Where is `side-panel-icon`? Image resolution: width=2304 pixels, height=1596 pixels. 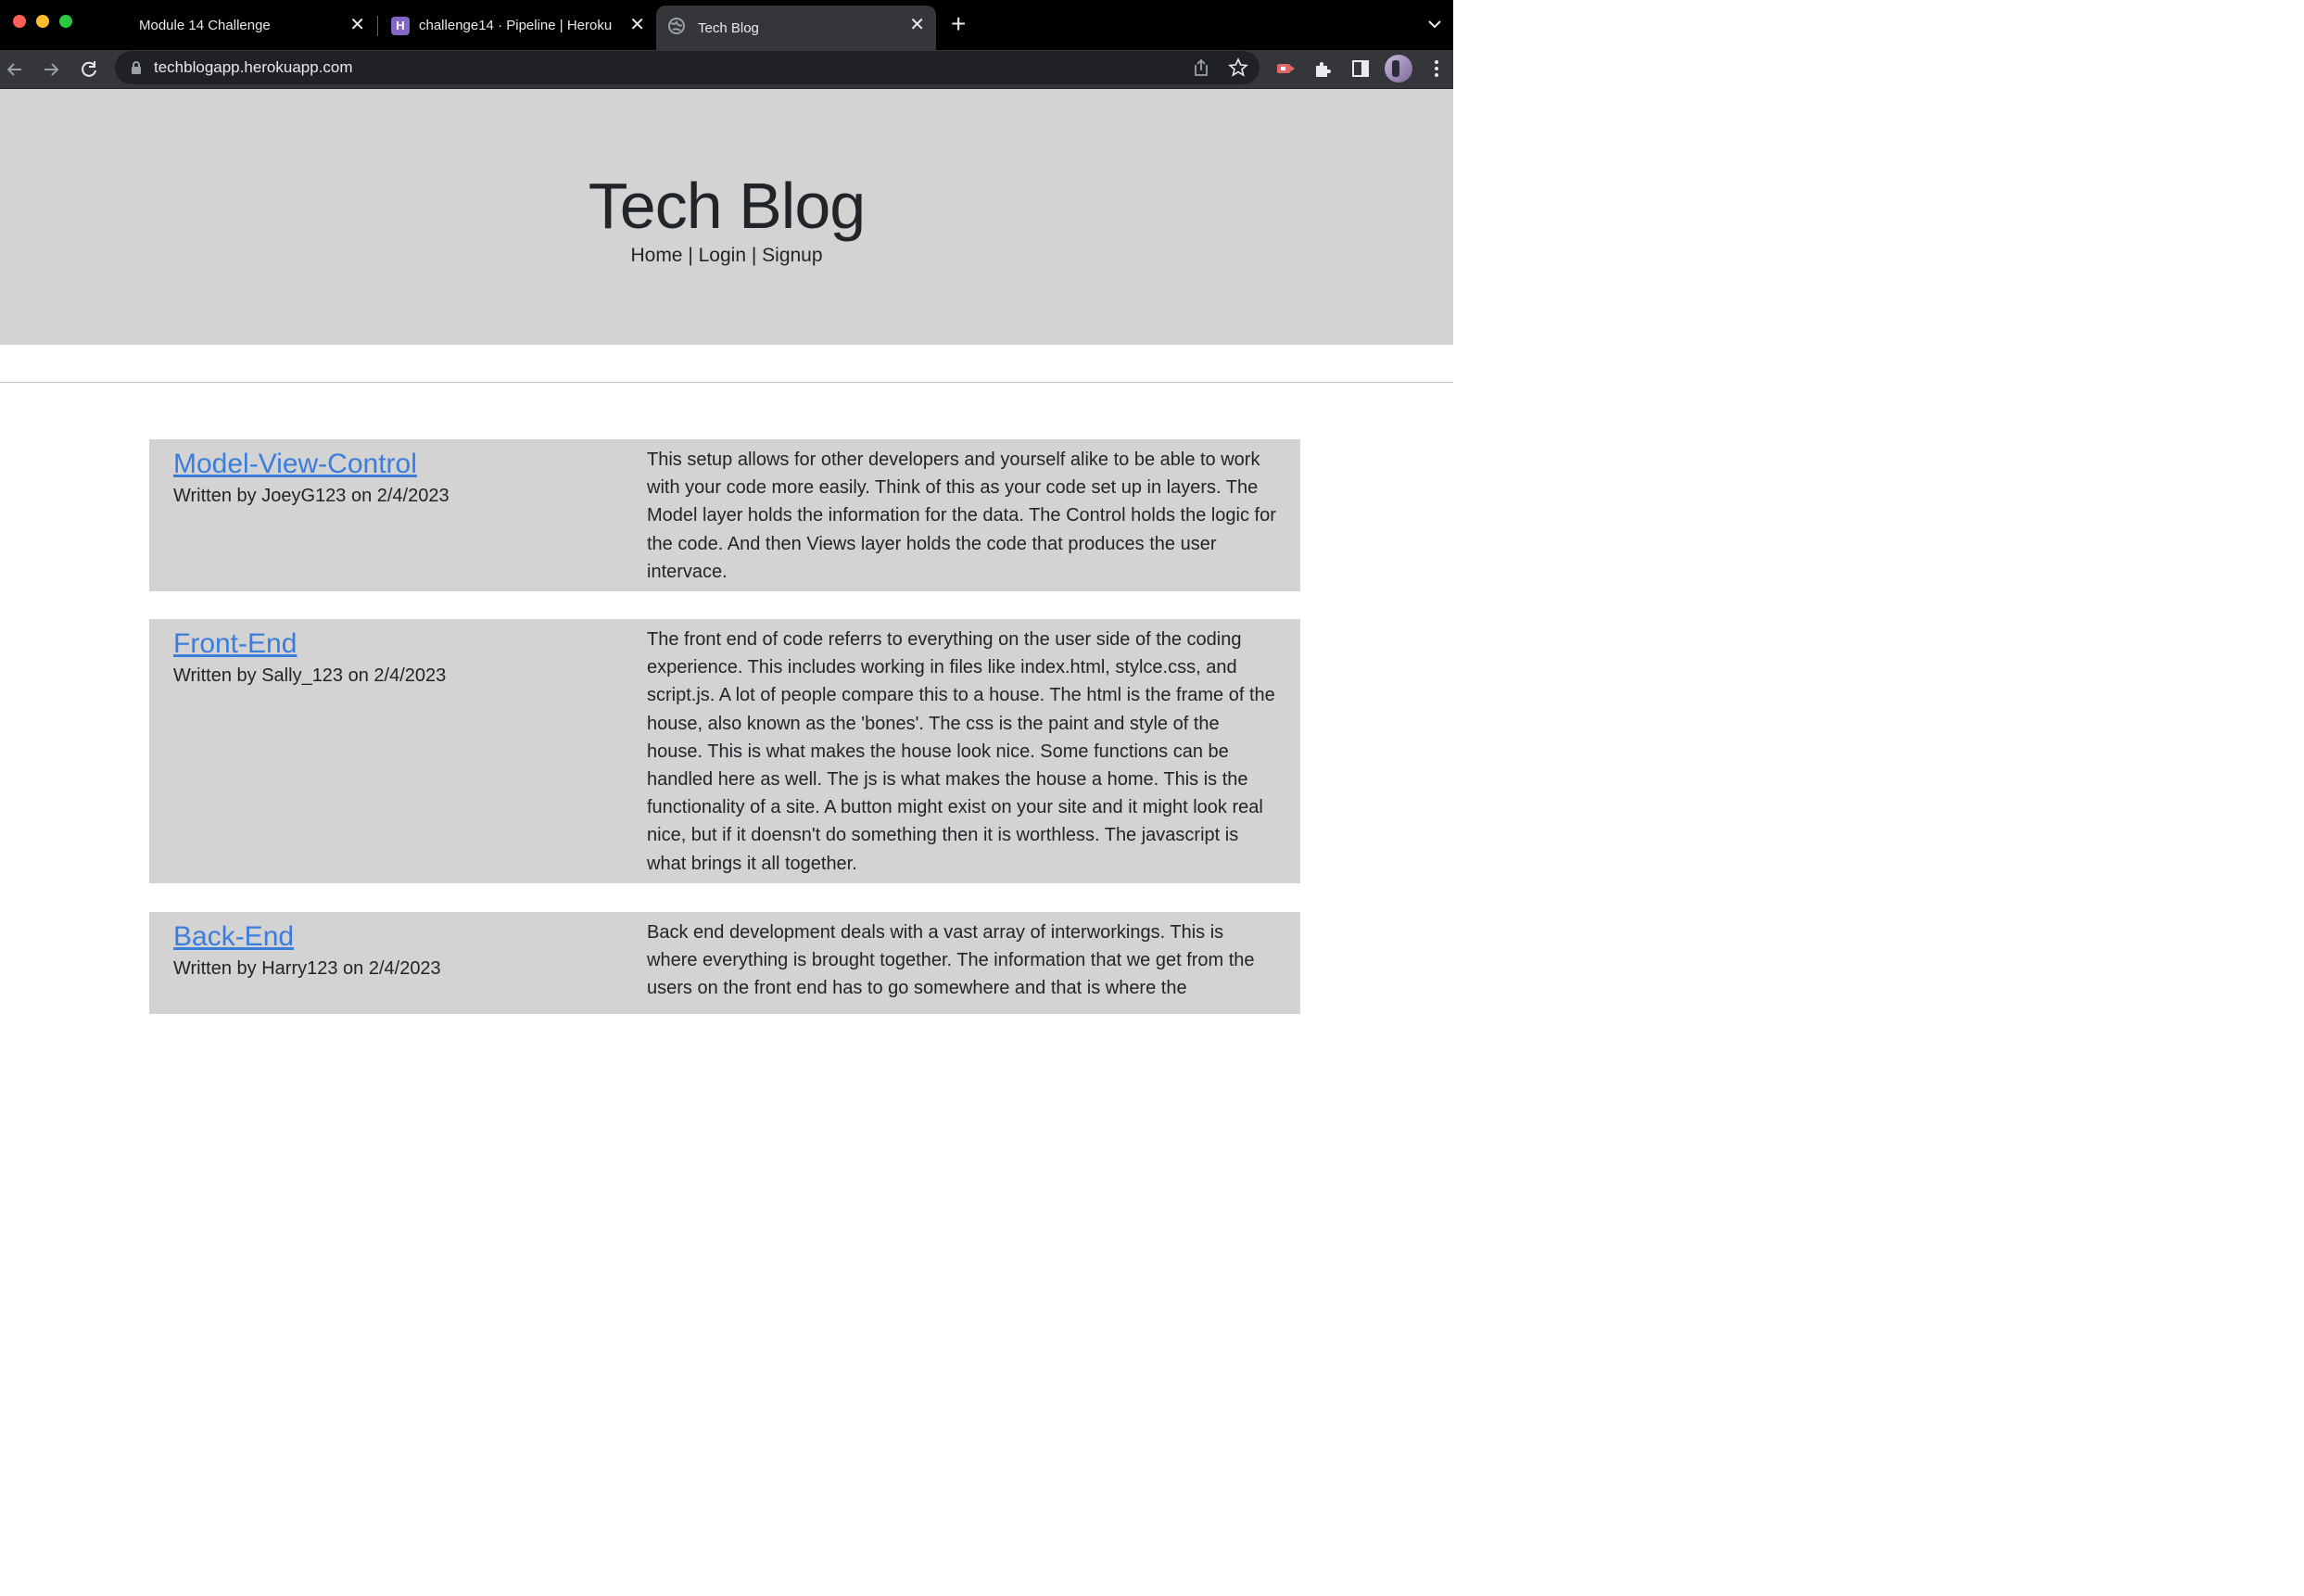 side-panel-icon is located at coordinates (1360, 69).